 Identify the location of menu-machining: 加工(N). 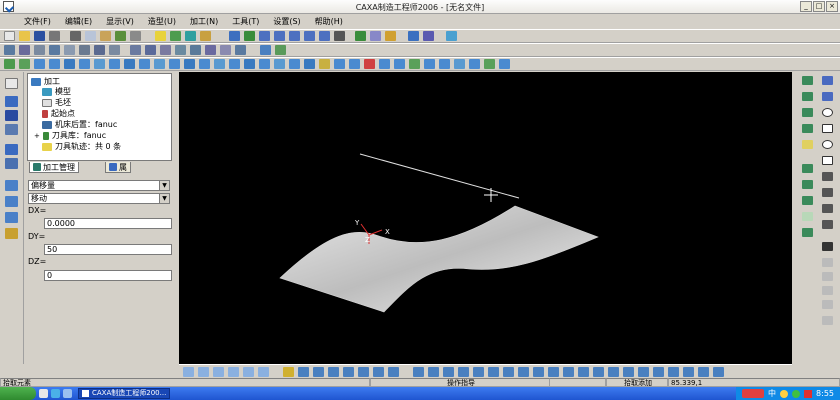
(204, 21).